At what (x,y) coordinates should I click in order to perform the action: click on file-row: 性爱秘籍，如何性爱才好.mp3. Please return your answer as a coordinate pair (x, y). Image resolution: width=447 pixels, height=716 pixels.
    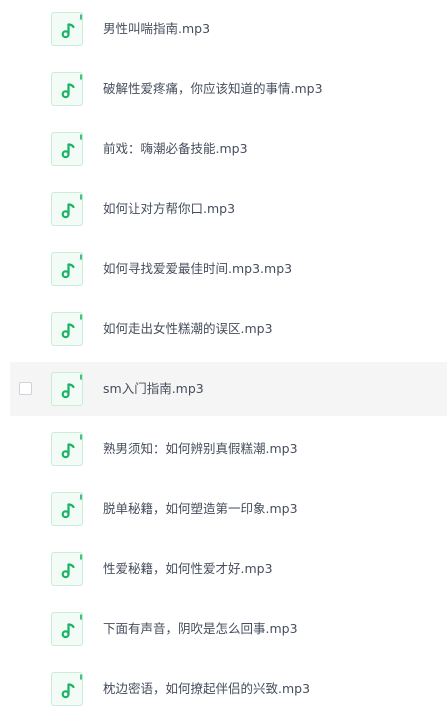
    Looking at the image, I should click on (228, 569).